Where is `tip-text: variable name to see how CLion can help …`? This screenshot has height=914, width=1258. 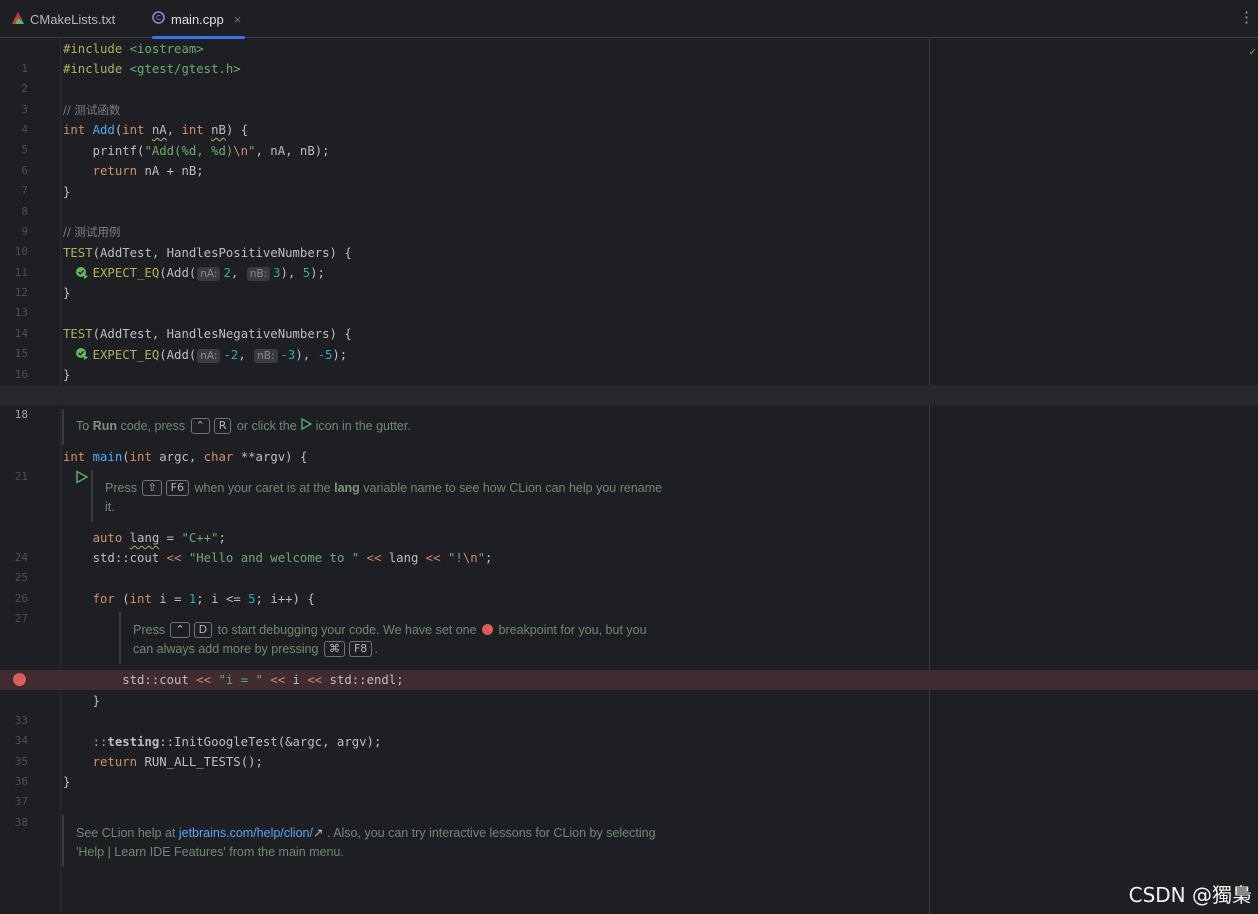 tip-text: variable name to see how CLion can help … is located at coordinates (511, 488).